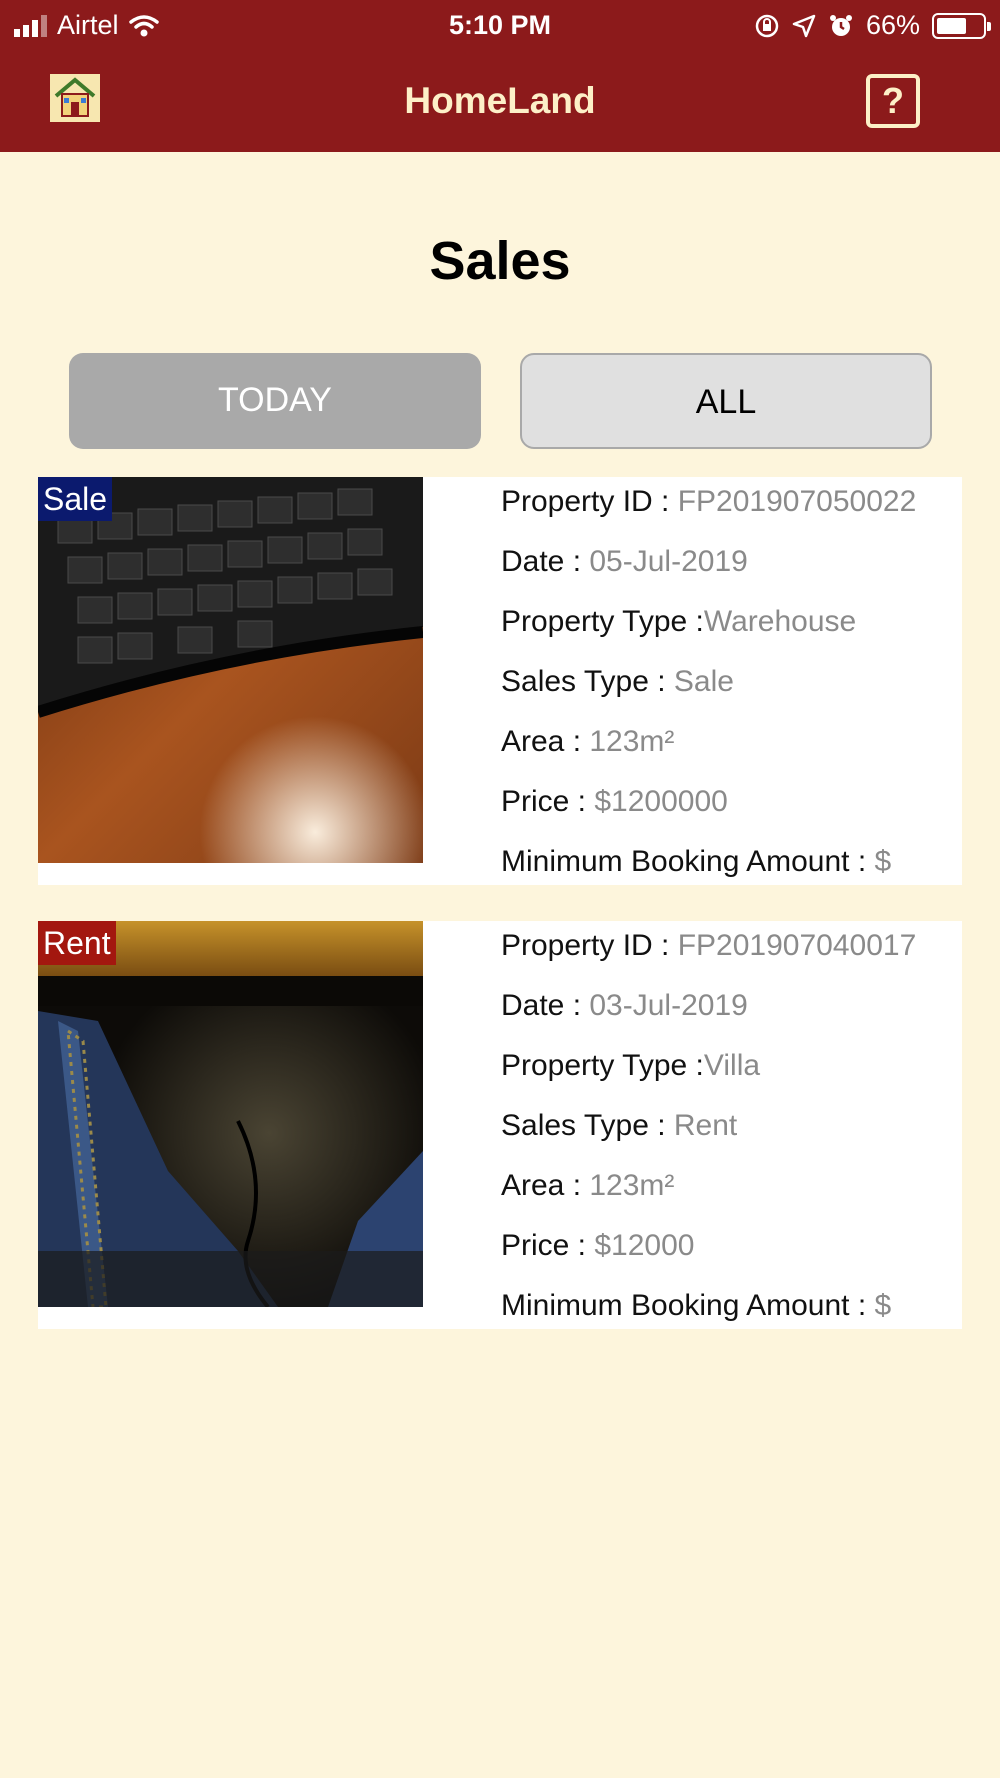 This screenshot has width=1000, height=1778. What do you see at coordinates (804, 25) in the screenshot?
I see `location-arrow-icon` at bounding box center [804, 25].